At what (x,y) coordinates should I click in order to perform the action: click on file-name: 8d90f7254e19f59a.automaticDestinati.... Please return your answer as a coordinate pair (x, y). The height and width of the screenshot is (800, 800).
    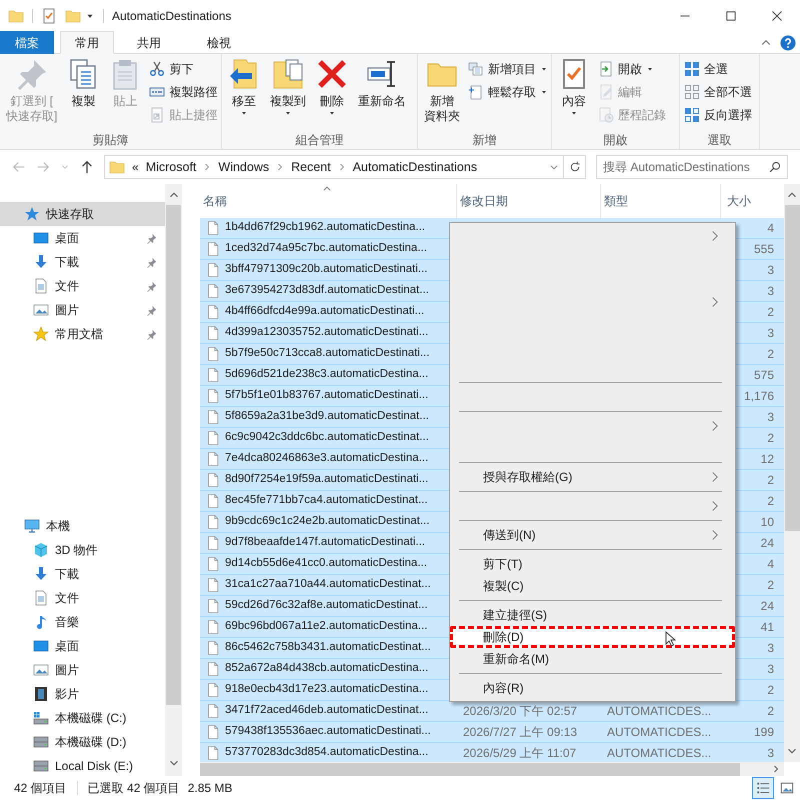
    Looking at the image, I should click on (326, 480).